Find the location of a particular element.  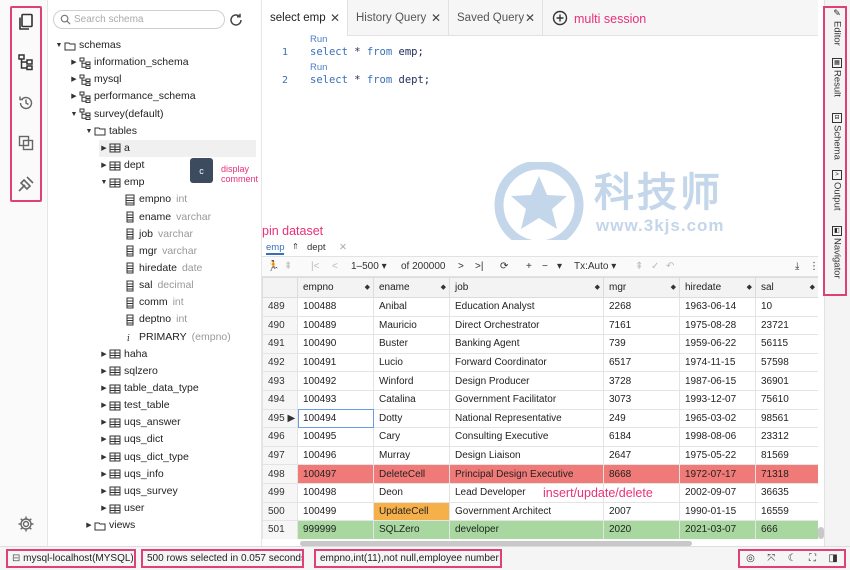

table-cell: 100496 is located at coordinates (335, 455).